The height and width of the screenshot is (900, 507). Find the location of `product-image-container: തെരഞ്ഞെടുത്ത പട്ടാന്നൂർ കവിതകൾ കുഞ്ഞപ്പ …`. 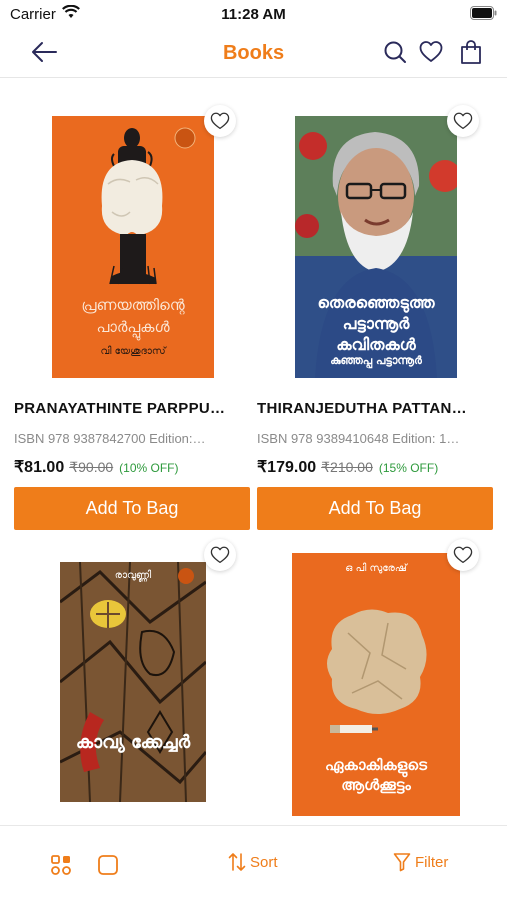

product-image-container: തെരഞ്ഞെടുത്ത പട്ടാന്നൂർ കവിതകൾ കുഞ്ഞപ്പ … is located at coordinates (375, 237).